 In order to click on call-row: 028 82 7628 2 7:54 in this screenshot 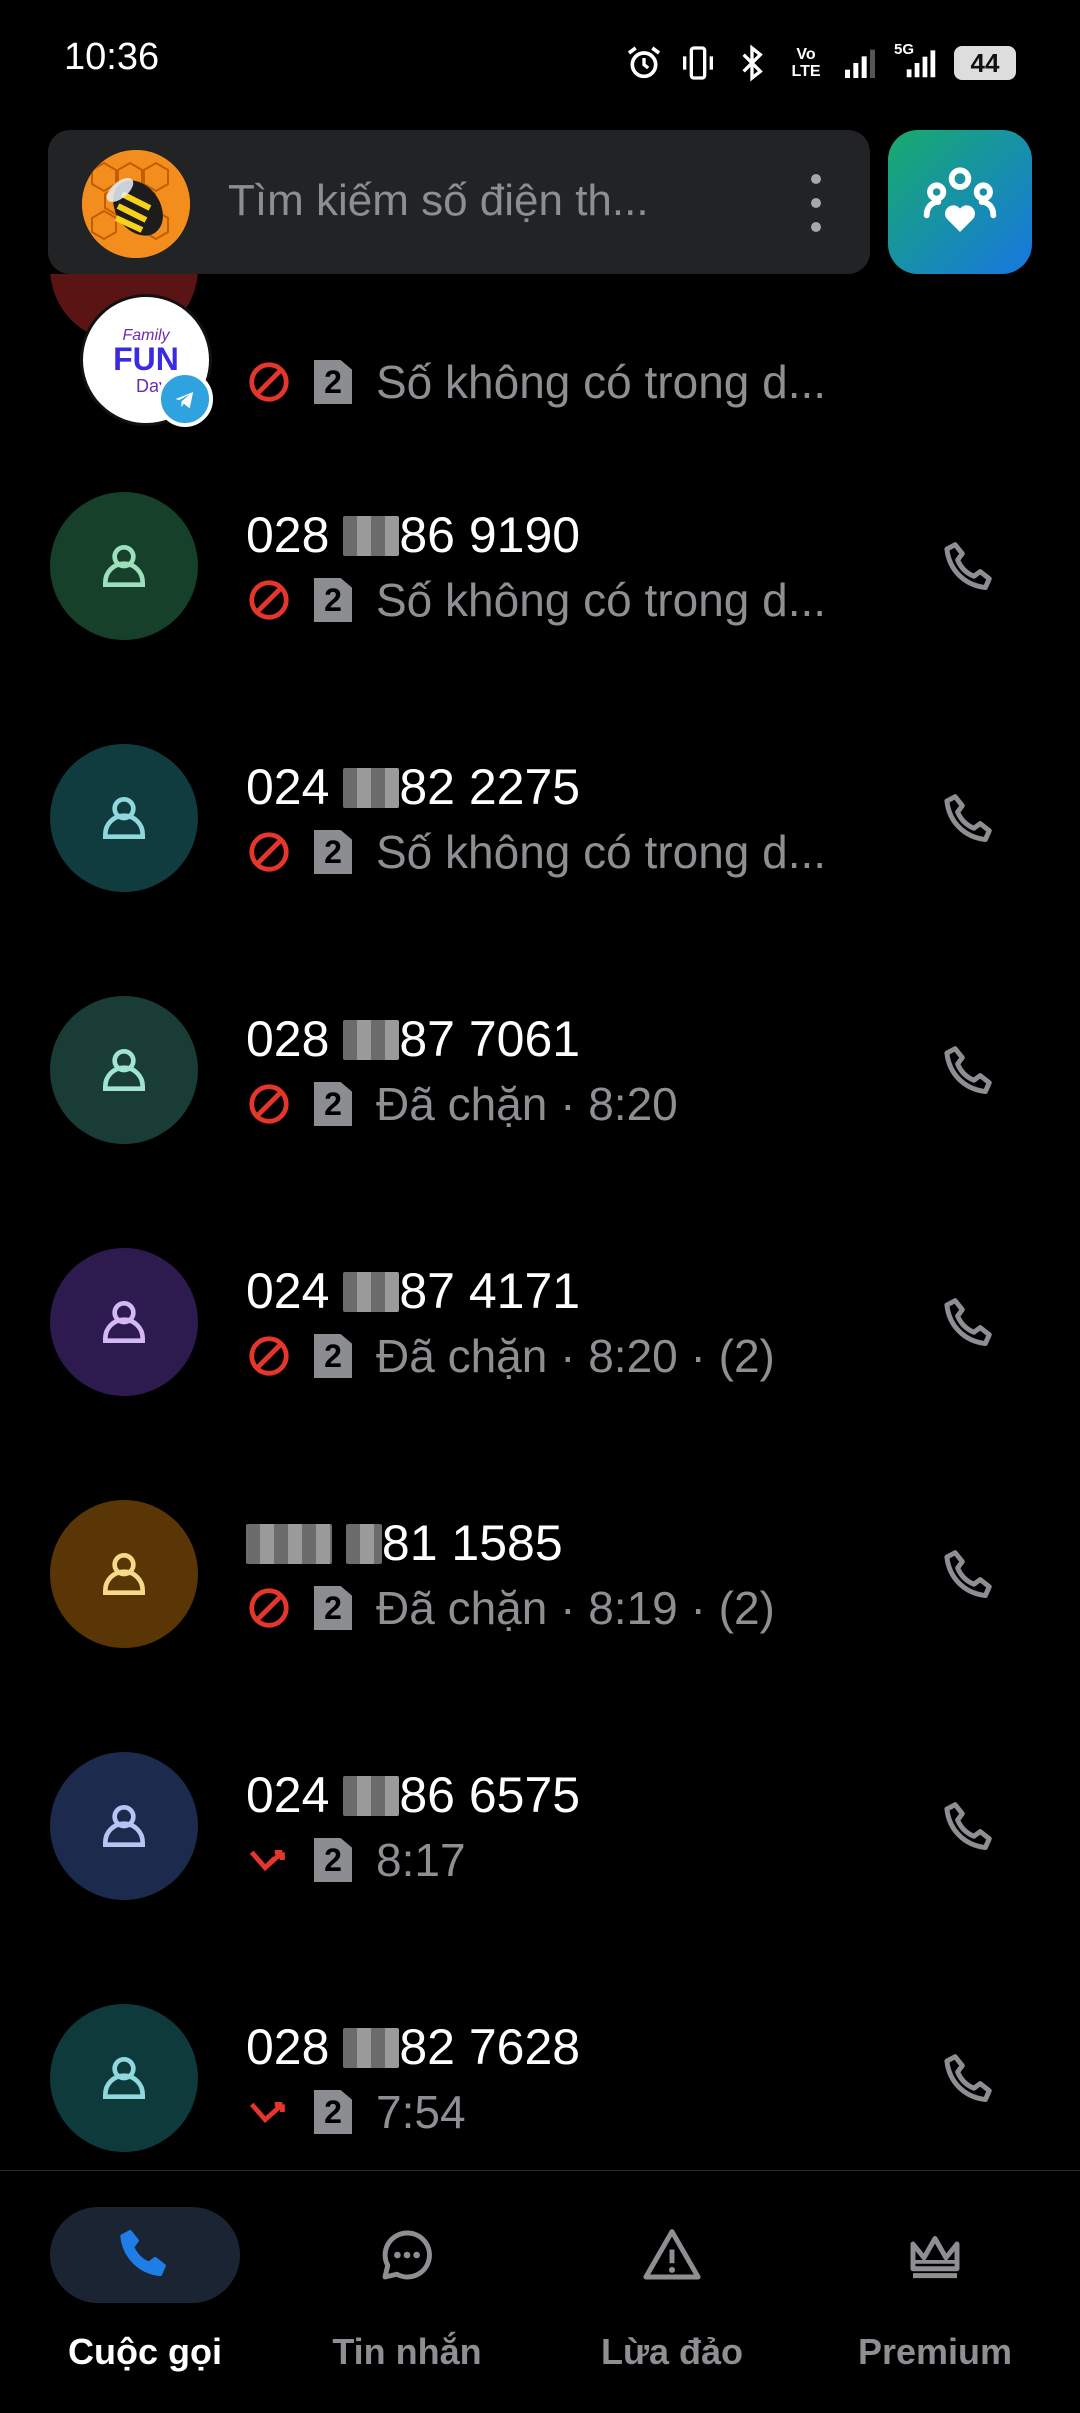, I will do `click(540, 2061)`.